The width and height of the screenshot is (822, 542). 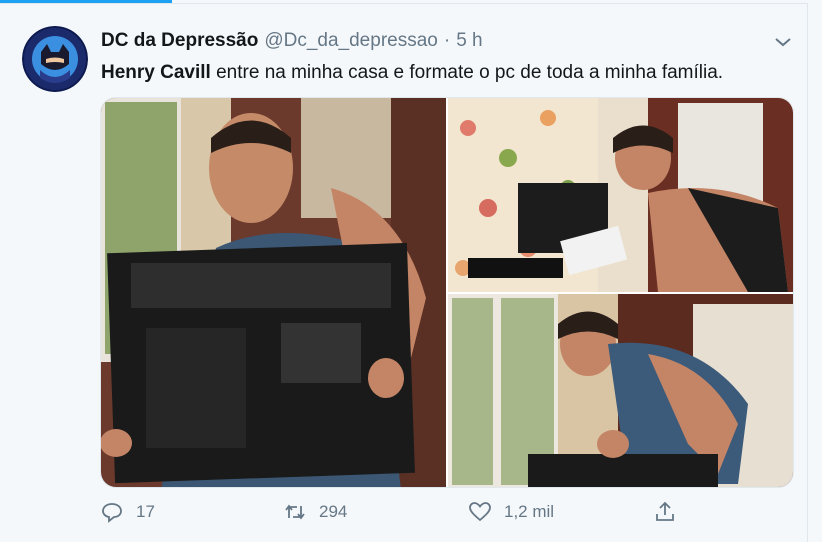 What do you see at coordinates (295, 512) in the screenshot?
I see `retweet-icon` at bounding box center [295, 512].